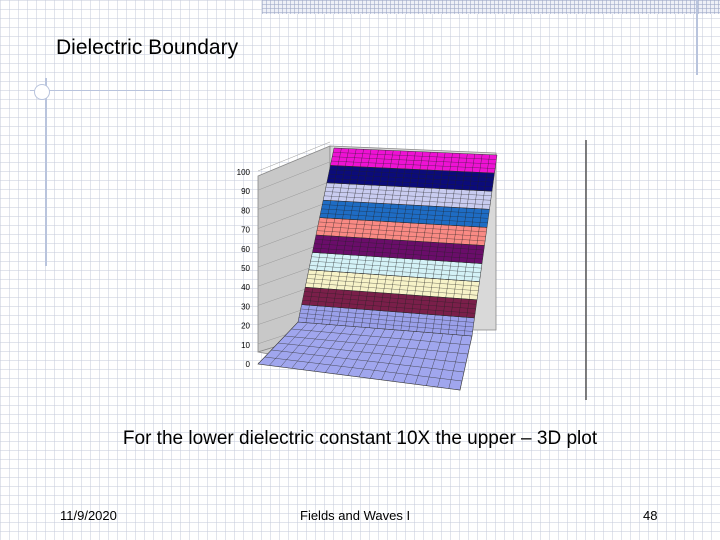  Describe the element at coordinates (245, 210) in the screenshot. I see `z-tick-label: 80` at that location.